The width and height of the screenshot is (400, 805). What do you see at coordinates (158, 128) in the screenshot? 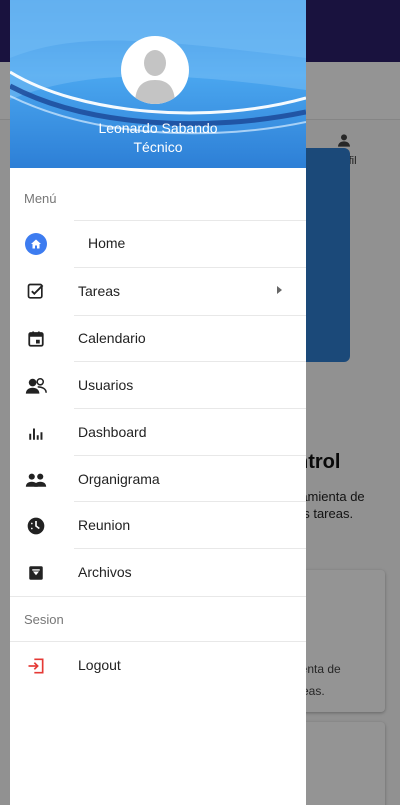
I see `user-name: Leonardo Sabando` at bounding box center [158, 128].